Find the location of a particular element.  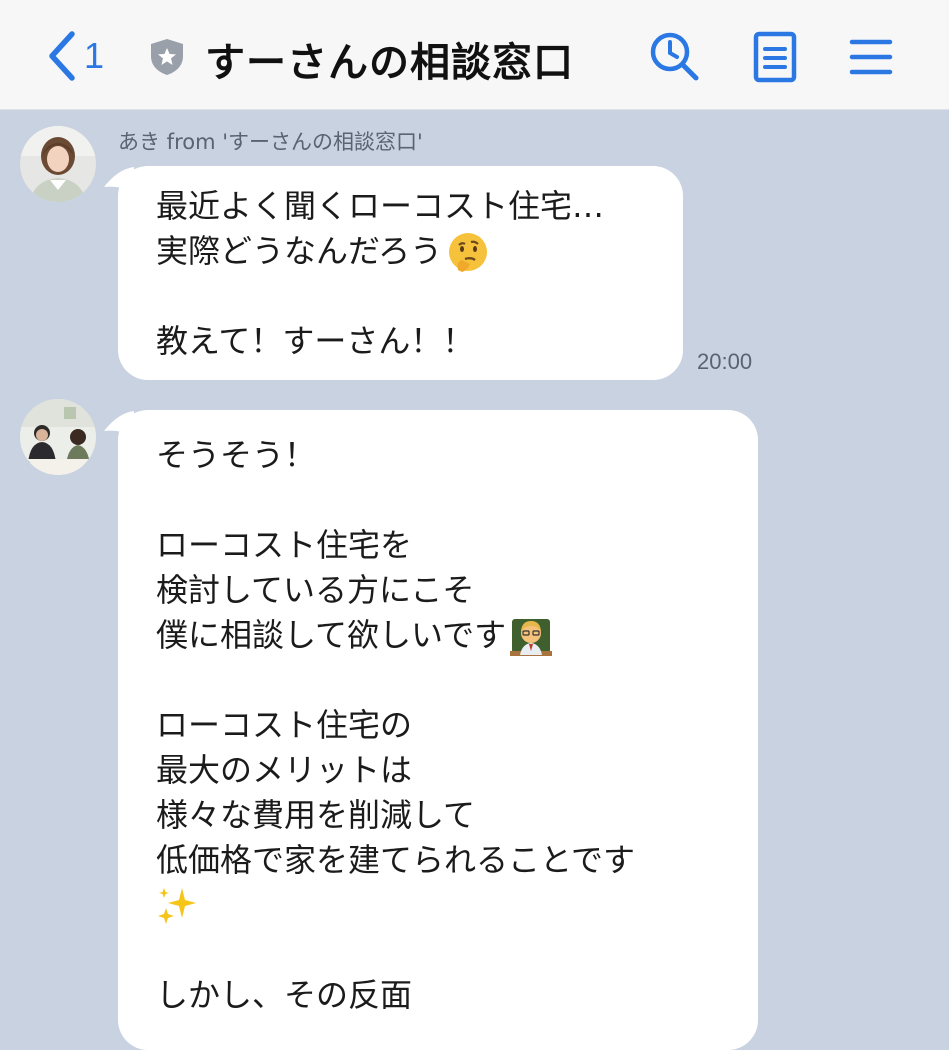

message-line: しかし、その反面 is located at coordinates (284, 995).